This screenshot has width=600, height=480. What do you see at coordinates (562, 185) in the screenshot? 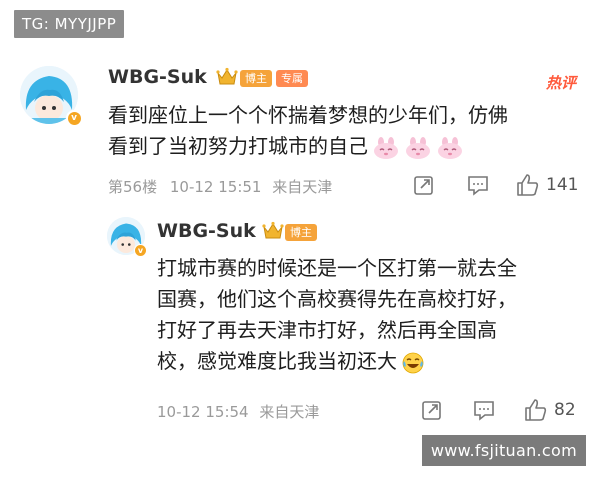
I see `like-count: 141` at bounding box center [562, 185].